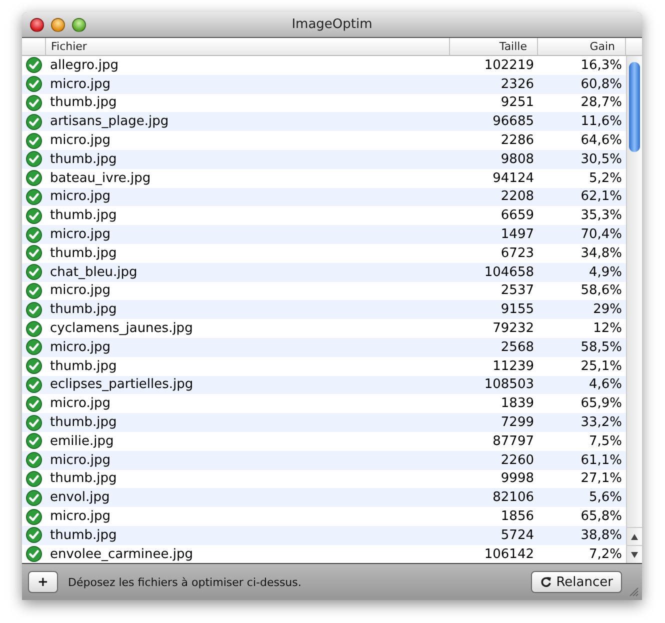 The width and height of the screenshot is (665, 623). Describe the element at coordinates (509, 65) in the screenshot. I see `file-size: 102219` at that location.